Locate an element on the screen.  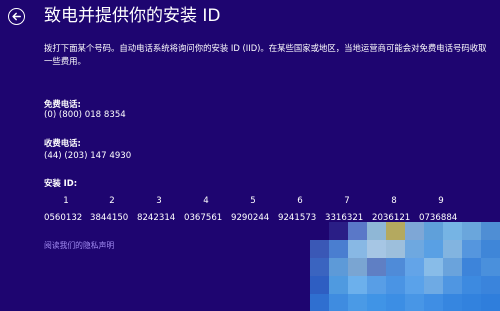
toll-label: 收费电话: is located at coordinates (62, 143).